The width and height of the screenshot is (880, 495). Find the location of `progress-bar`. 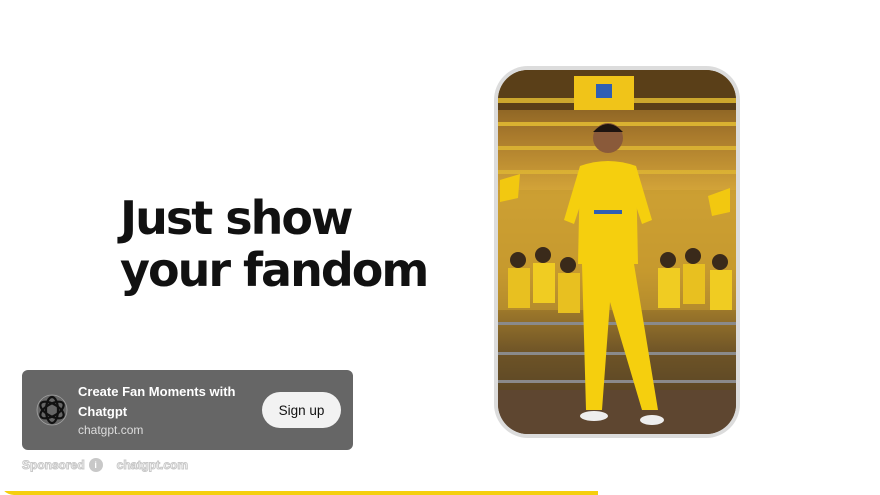

progress-bar is located at coordinates (440, 493).